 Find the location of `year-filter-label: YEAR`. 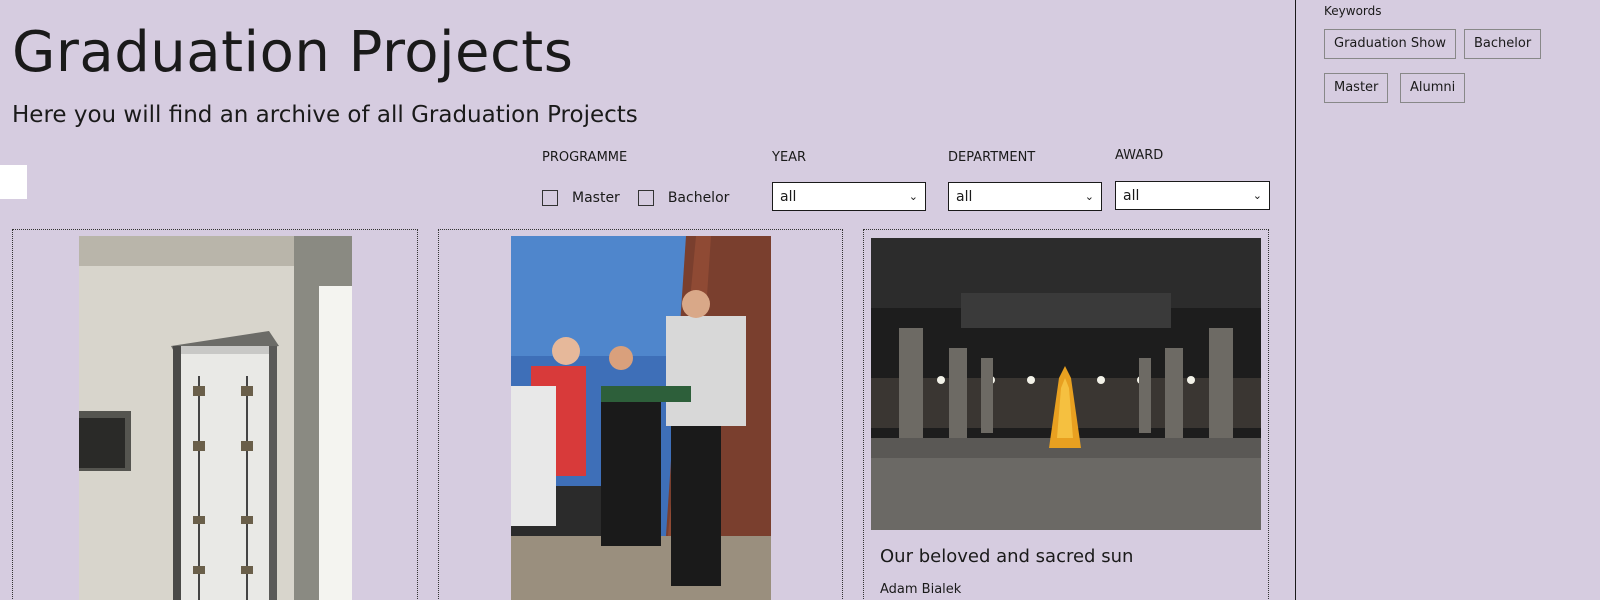

year-filter-label: YEAR is located at coordinates (789, 157).